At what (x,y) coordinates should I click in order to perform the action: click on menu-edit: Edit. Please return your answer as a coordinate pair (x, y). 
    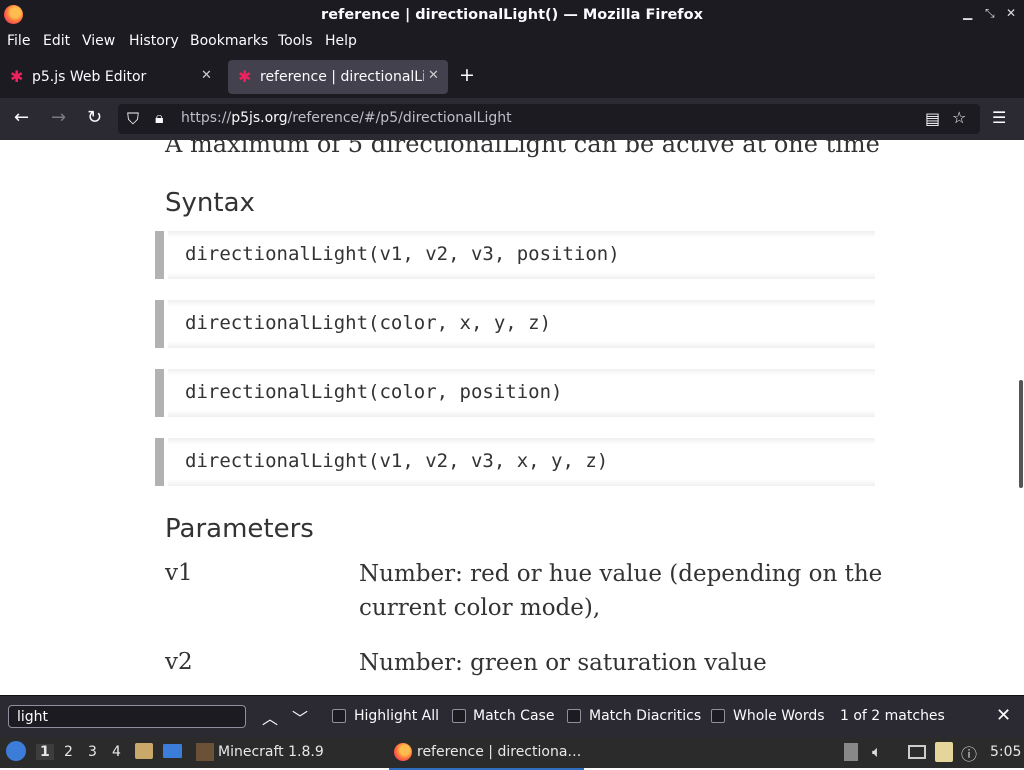
    Looking at the image, I should click on (56, 41).